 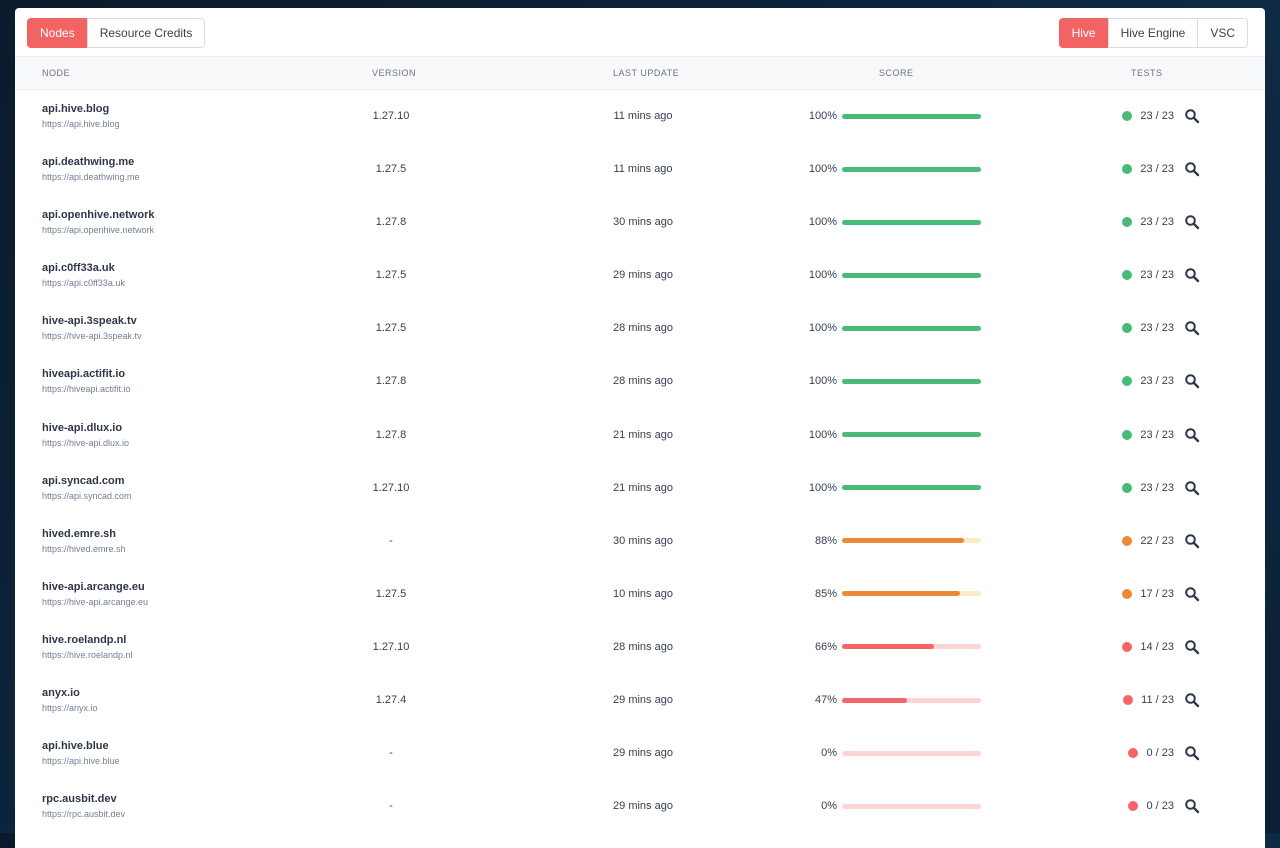 What do you see at coordinates (825, 646) in the screenshot?
I see `score-percent: 66%` at bounding box center [825, 646].